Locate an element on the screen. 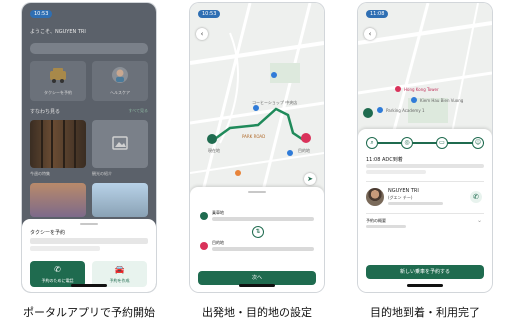  trip-progress-bar: ⌕ ◎ ▭ ☺ is located at coordinates (425, 143).